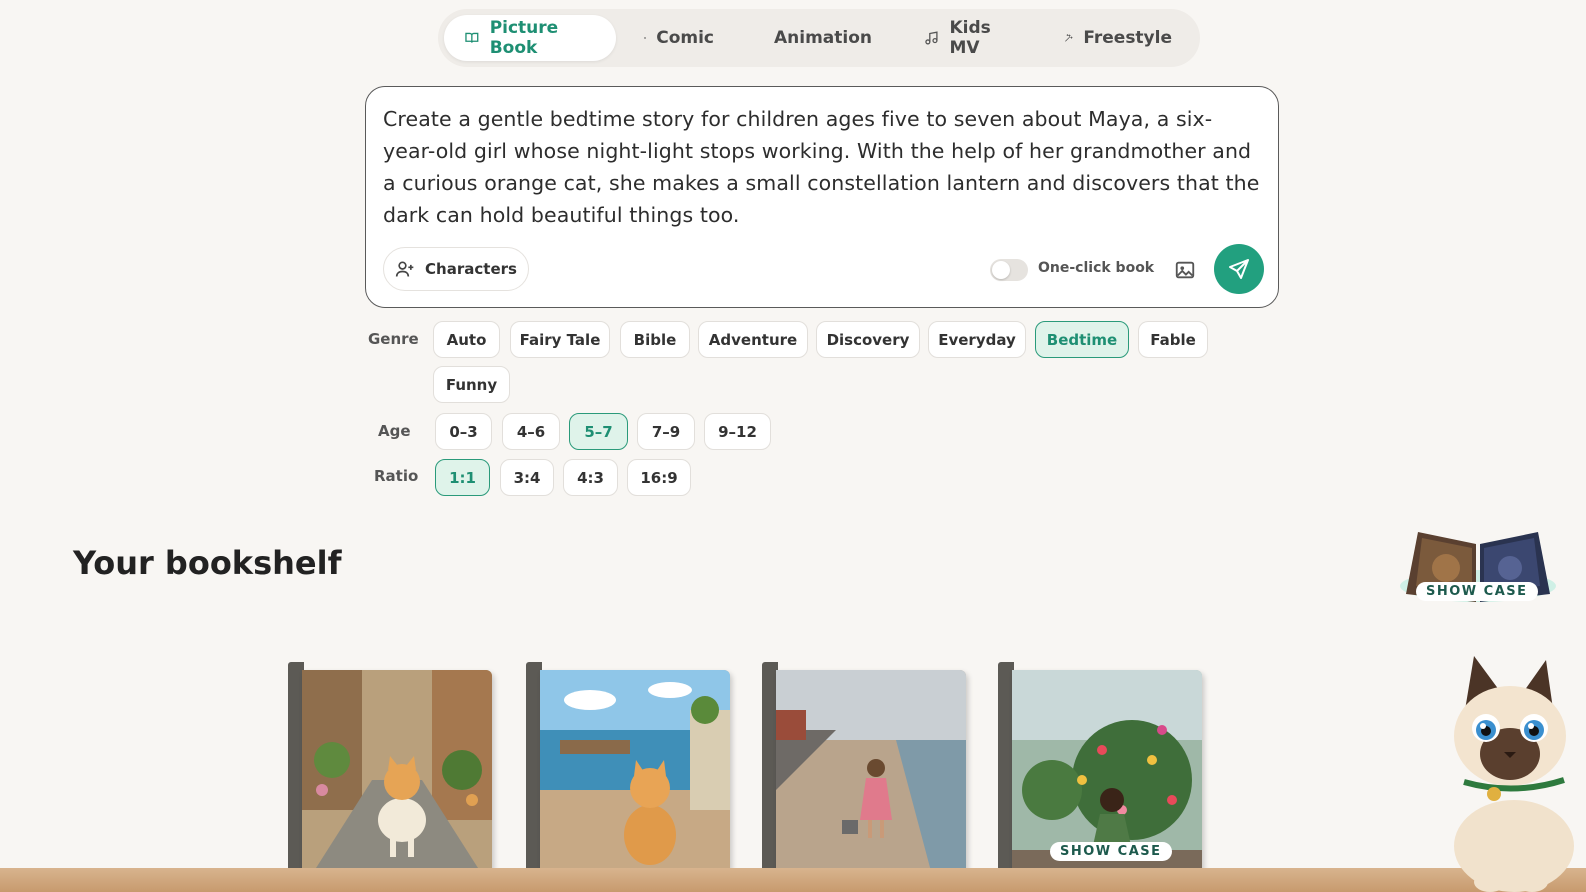 The image size is (1586, 892). Describe the element at coordinates (685, 38) in the screenshot. I see `tab-label: Comic` at that location.